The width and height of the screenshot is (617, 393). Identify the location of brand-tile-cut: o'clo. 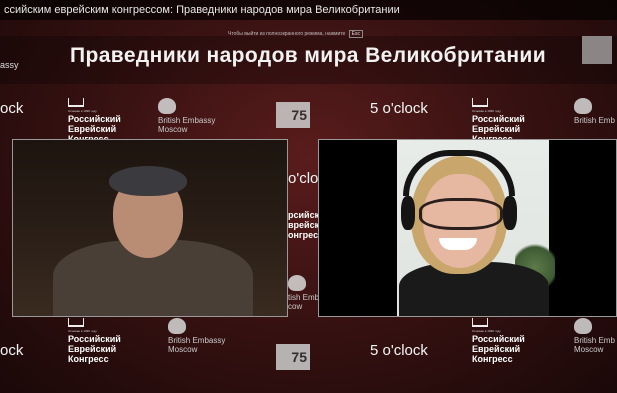
(303, 178).